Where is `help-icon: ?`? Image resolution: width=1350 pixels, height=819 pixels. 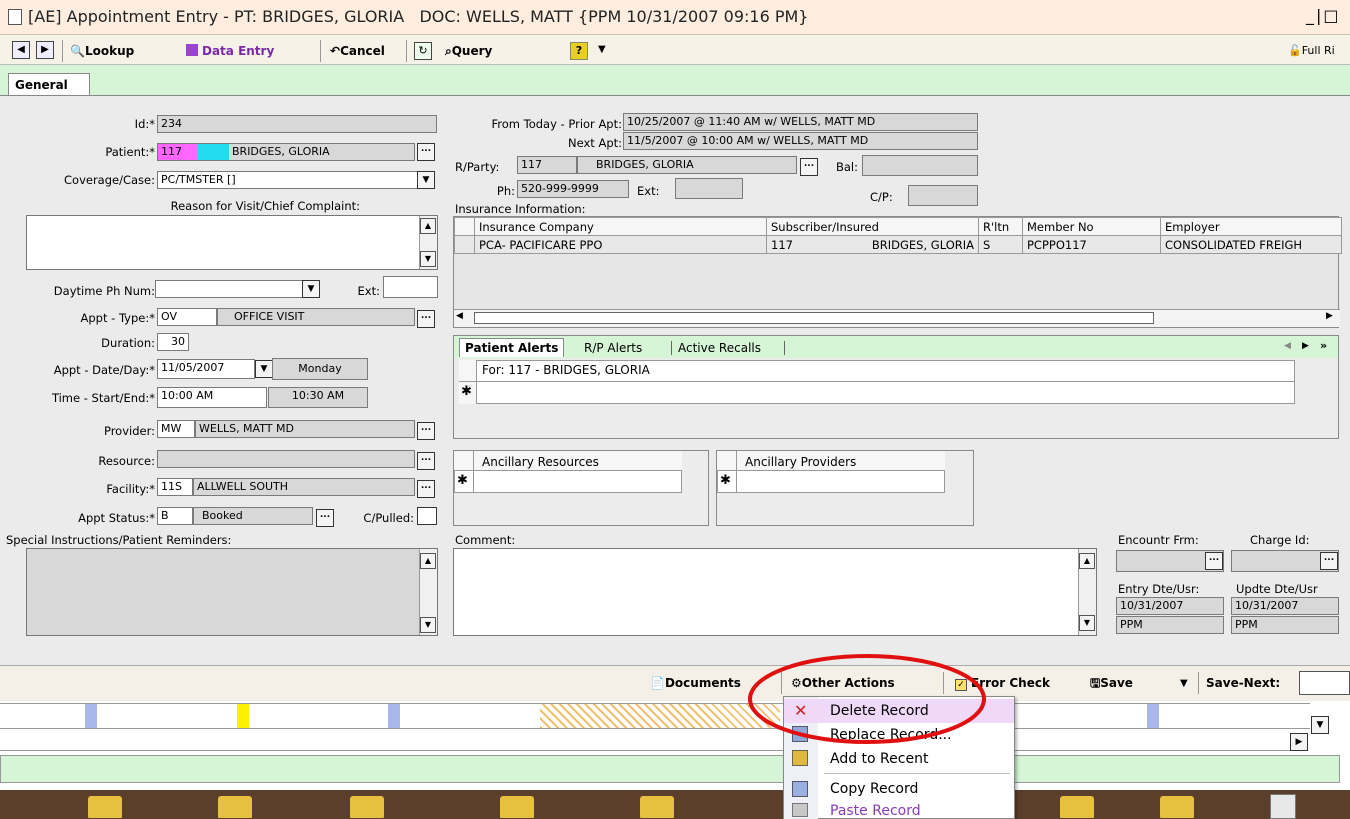 help-icon: ? is located at coordinates (579, 51).